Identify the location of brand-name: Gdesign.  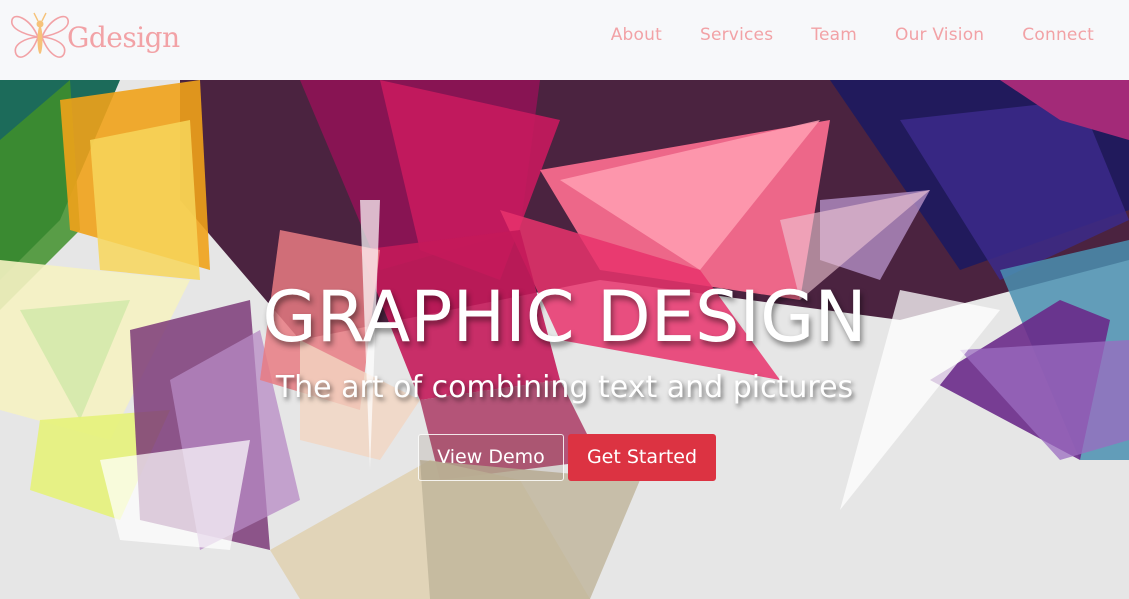
(123, 37).